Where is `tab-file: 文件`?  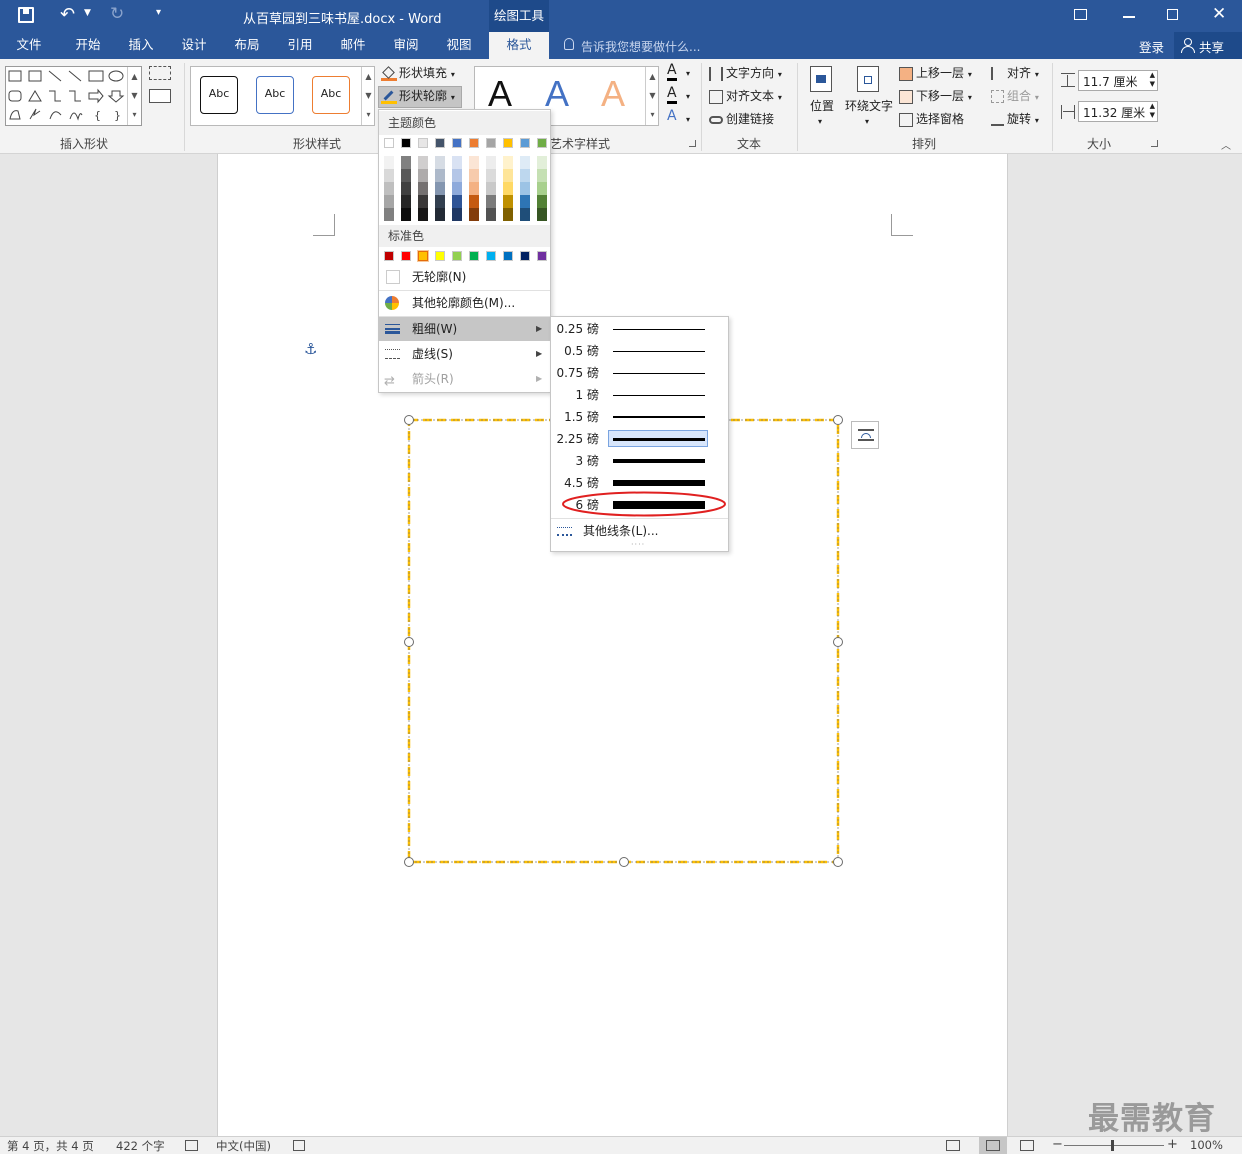 tab-file: 文件 is located at coordinates (29, 45).